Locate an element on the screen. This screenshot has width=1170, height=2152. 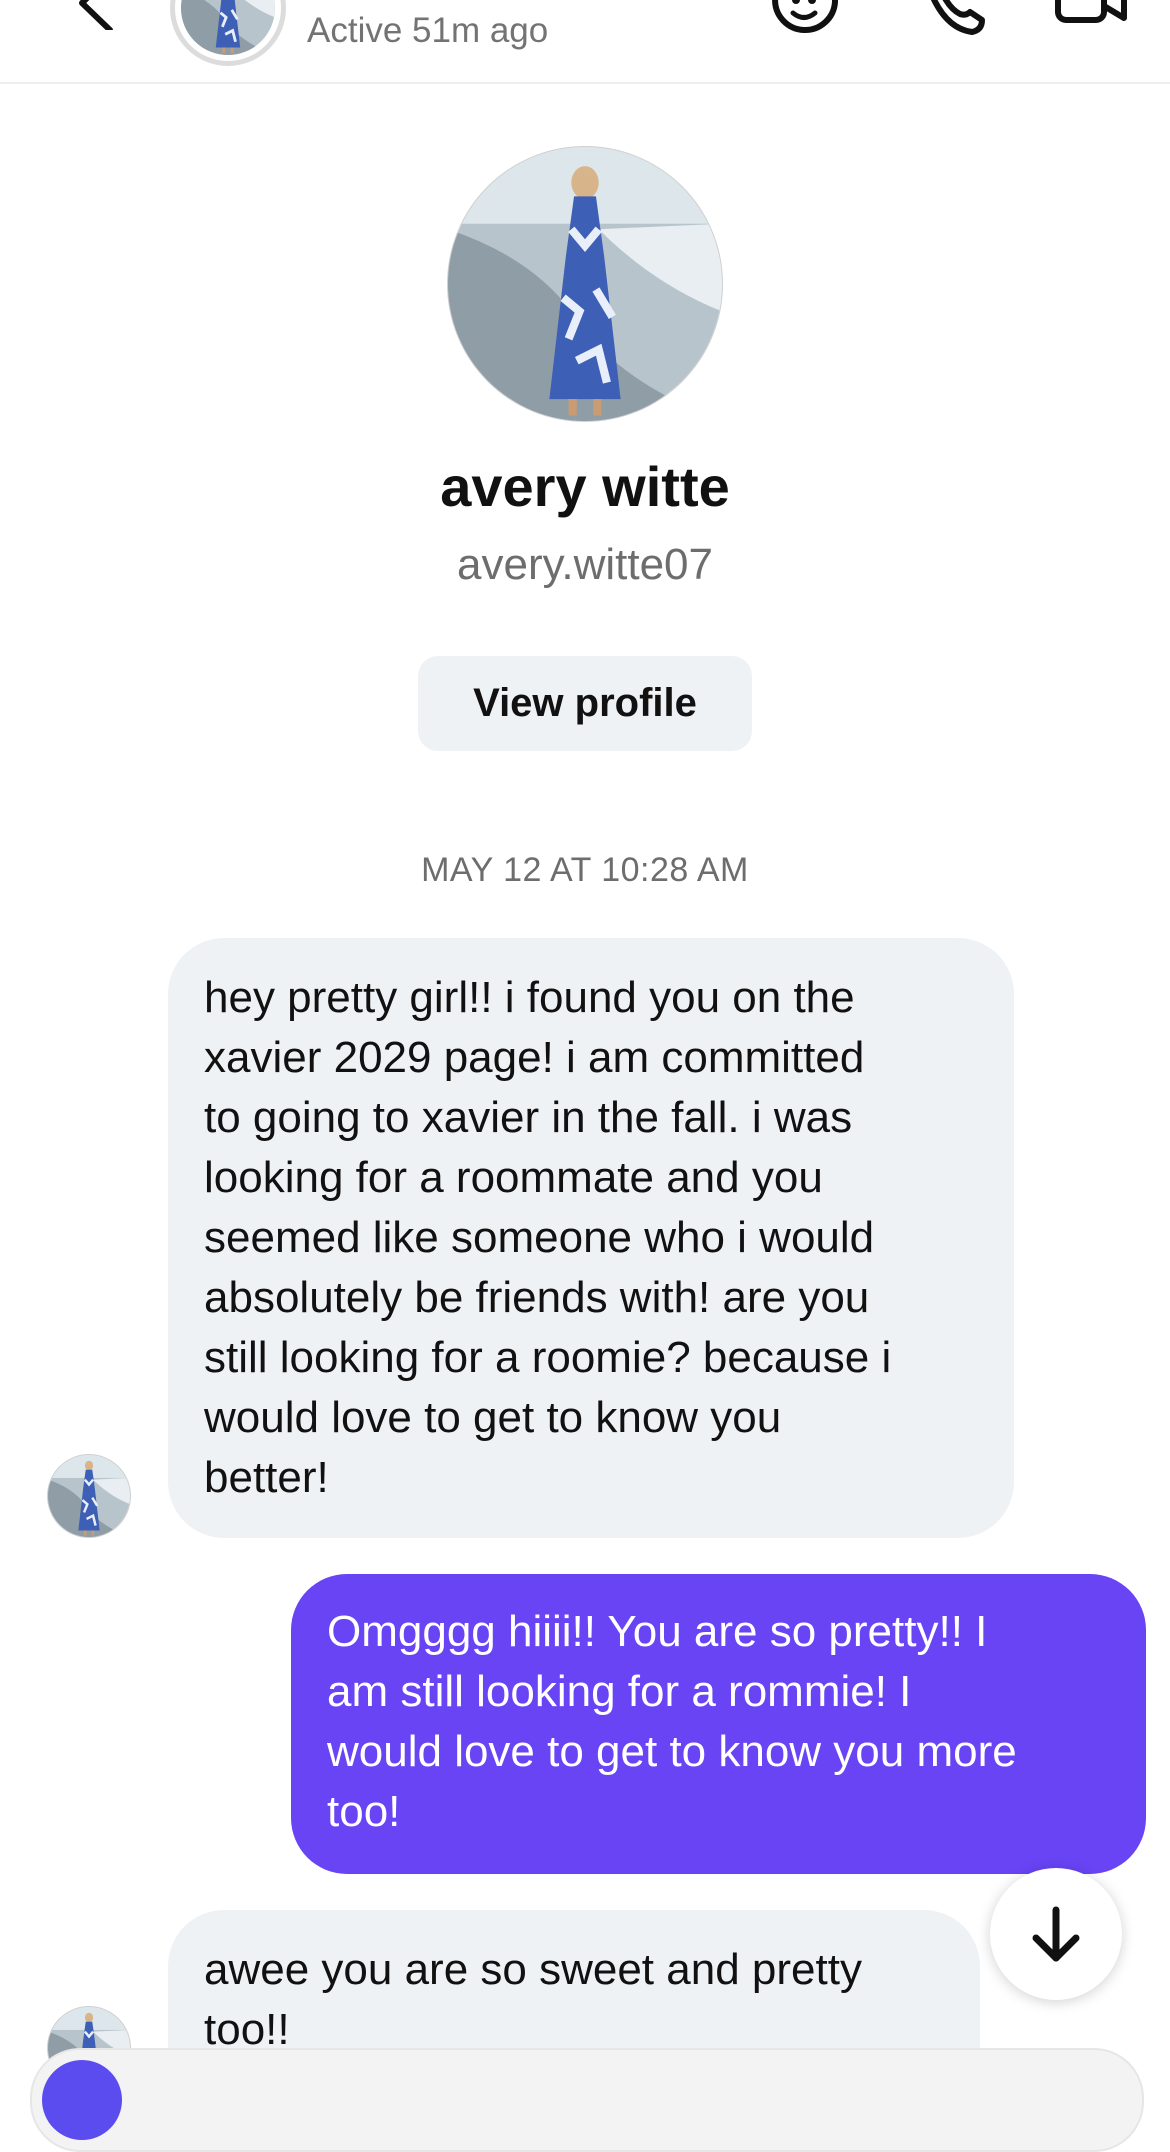
message-line: better! is located at coordinates (266, 1477).